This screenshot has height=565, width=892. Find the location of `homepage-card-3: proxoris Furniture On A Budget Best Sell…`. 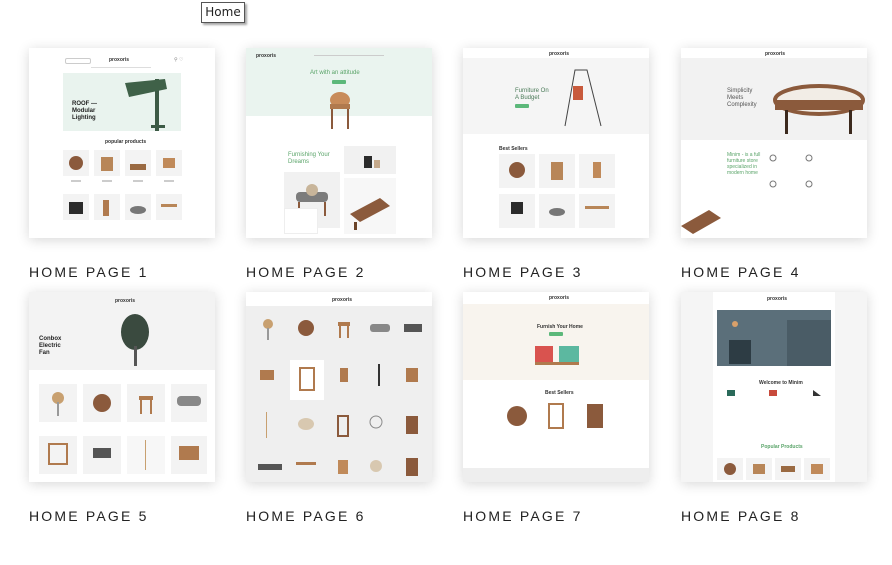

homepage-card-3: proxoris Furniture On A Budget Best Sell… is located at coordinates (556, 164).